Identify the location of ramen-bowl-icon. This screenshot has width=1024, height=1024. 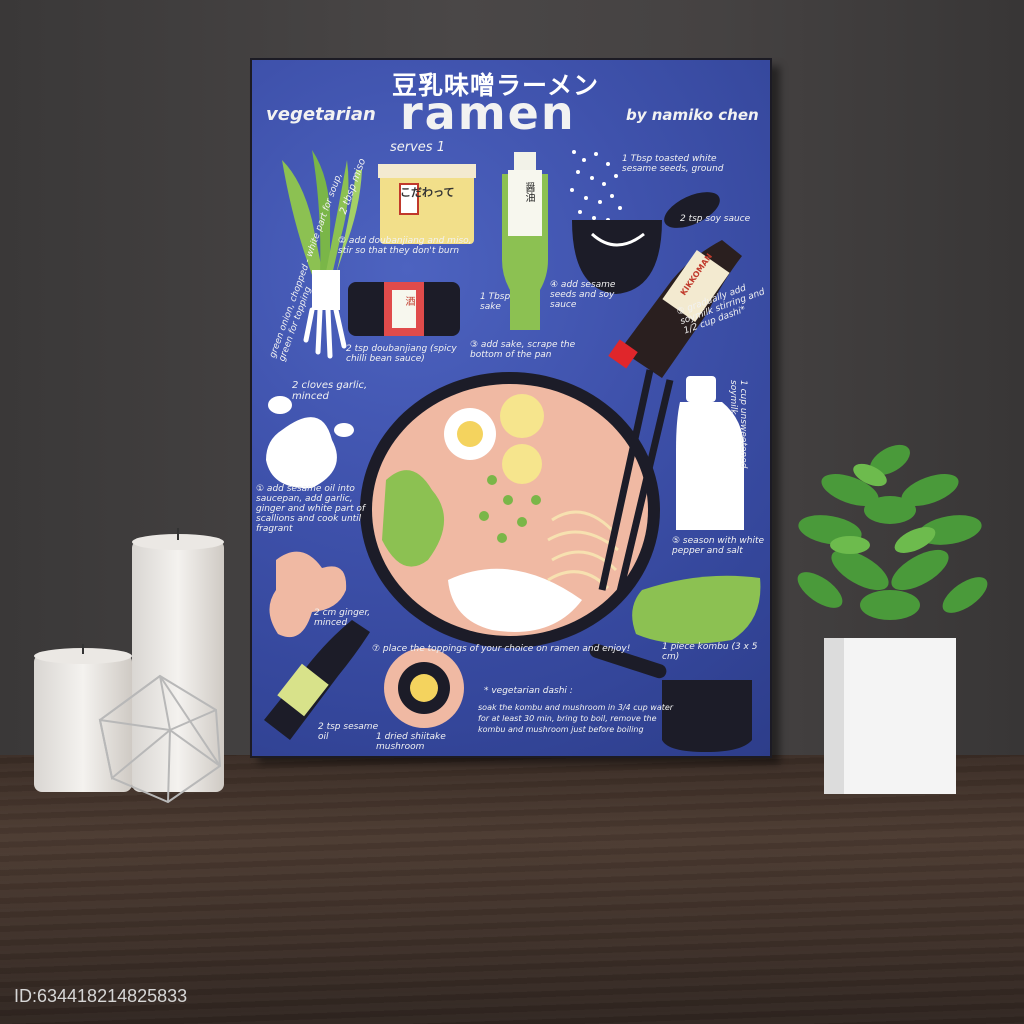
(517, 508).